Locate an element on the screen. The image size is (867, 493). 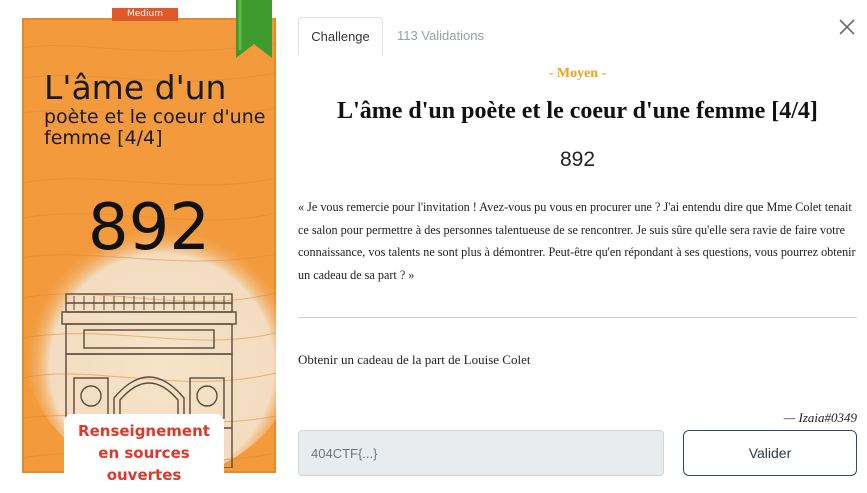
category-label: Renseignement en sources ouvertes is located at coordinates (144, 453).